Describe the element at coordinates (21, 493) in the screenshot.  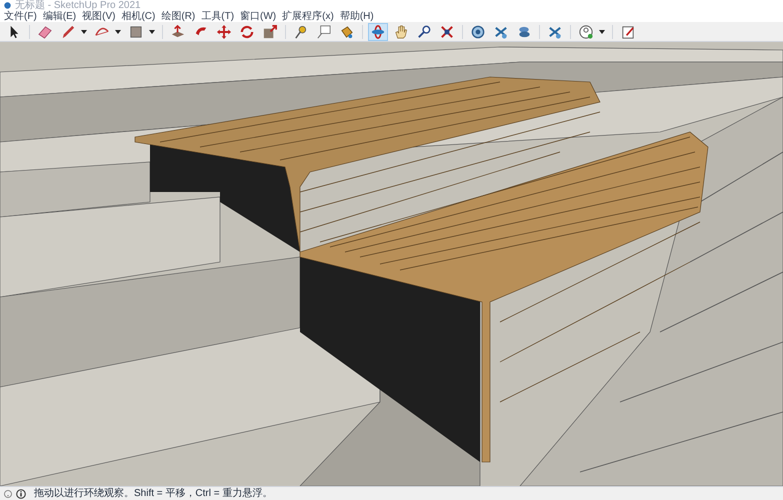
I see `info-icon` at that location.